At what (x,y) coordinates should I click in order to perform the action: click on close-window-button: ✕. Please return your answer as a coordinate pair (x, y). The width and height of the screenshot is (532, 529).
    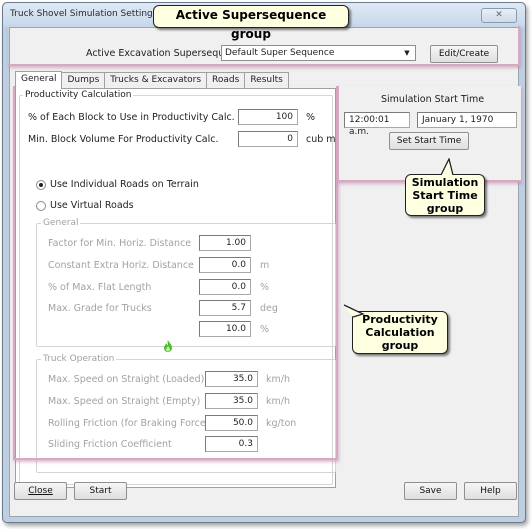
    Looking at the image, I should click on (499, 15).